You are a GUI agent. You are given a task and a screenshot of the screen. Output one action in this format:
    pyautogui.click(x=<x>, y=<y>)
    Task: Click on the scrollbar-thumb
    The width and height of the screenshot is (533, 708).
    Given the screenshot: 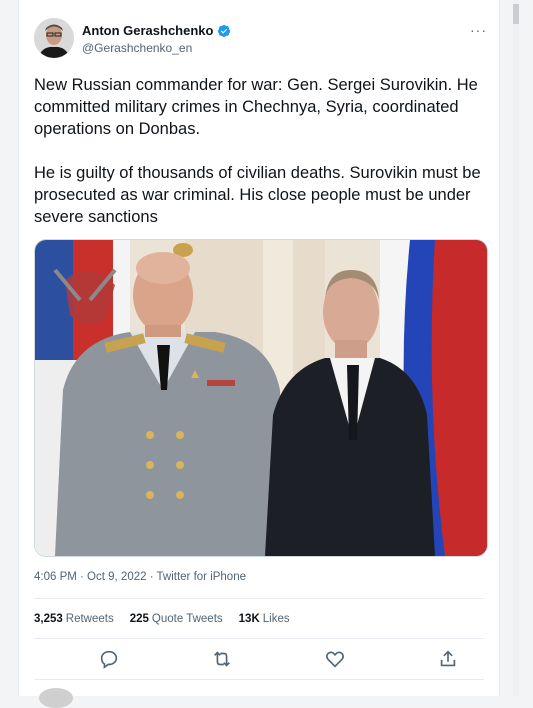 What is the action you would take?
    pyautogui.click(x=516, y=14)
    